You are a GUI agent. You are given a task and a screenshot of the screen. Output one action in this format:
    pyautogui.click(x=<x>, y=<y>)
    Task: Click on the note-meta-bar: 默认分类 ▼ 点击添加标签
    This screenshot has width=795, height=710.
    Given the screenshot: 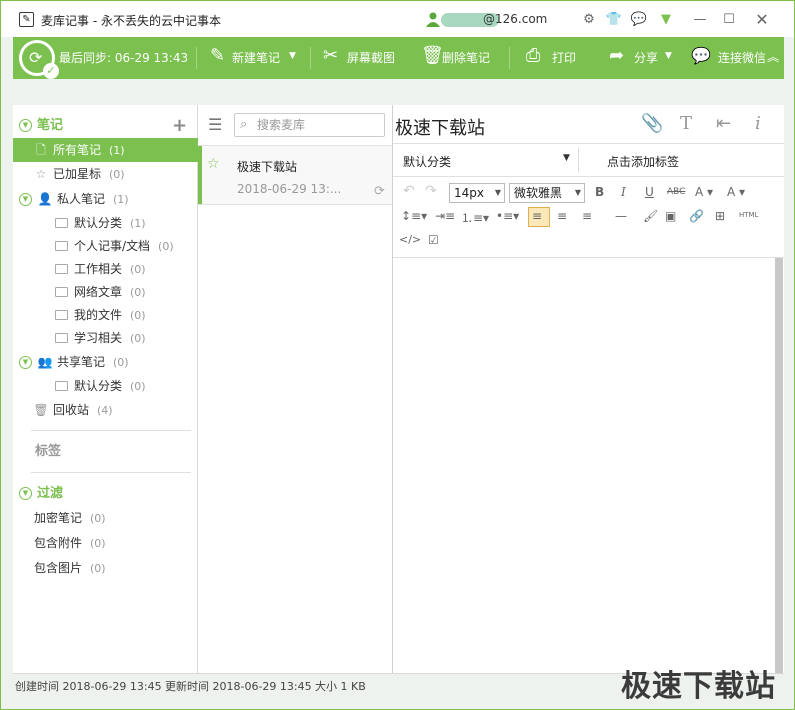 What is the action you would take?
    pyautogui.click(x=588, y=160)
    